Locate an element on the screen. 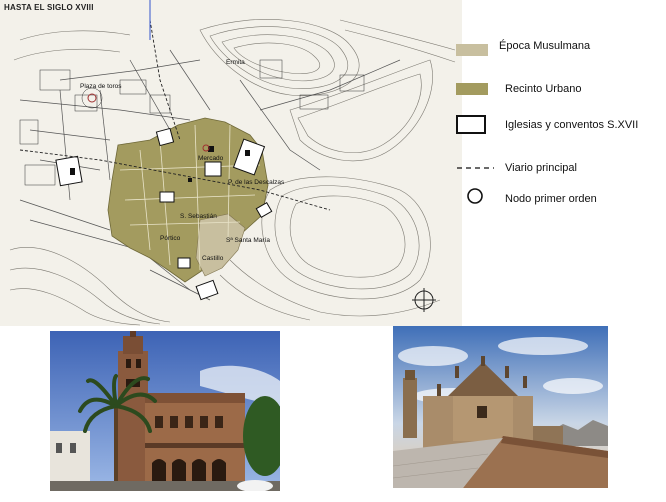  legend-label-nodo-primer-orden: Nodo primer orden is located at coordinates (551, 199).